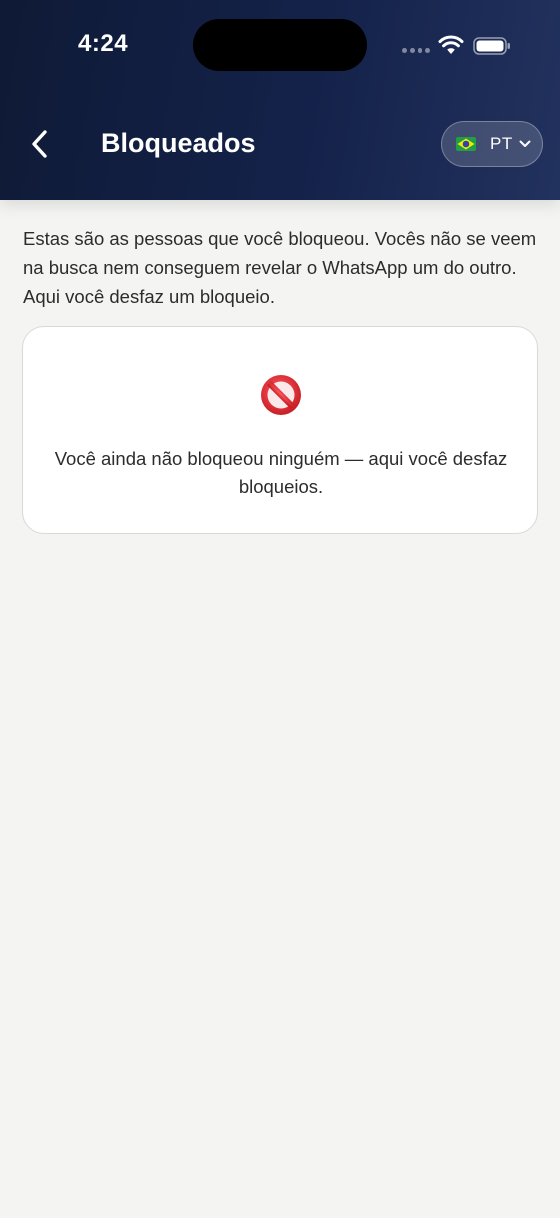  I want to click on status-bar-time: 4:24, so click(103, 43).